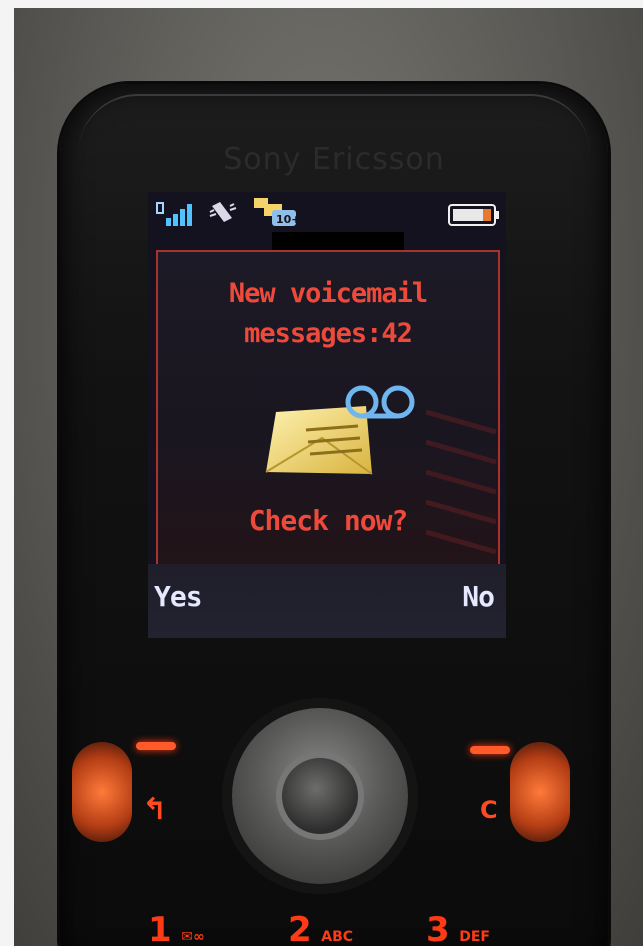  What do you see at coordinates (320, 796) in the screenshot?
I see `navigation-center-key` at bounding box center [320, 796].